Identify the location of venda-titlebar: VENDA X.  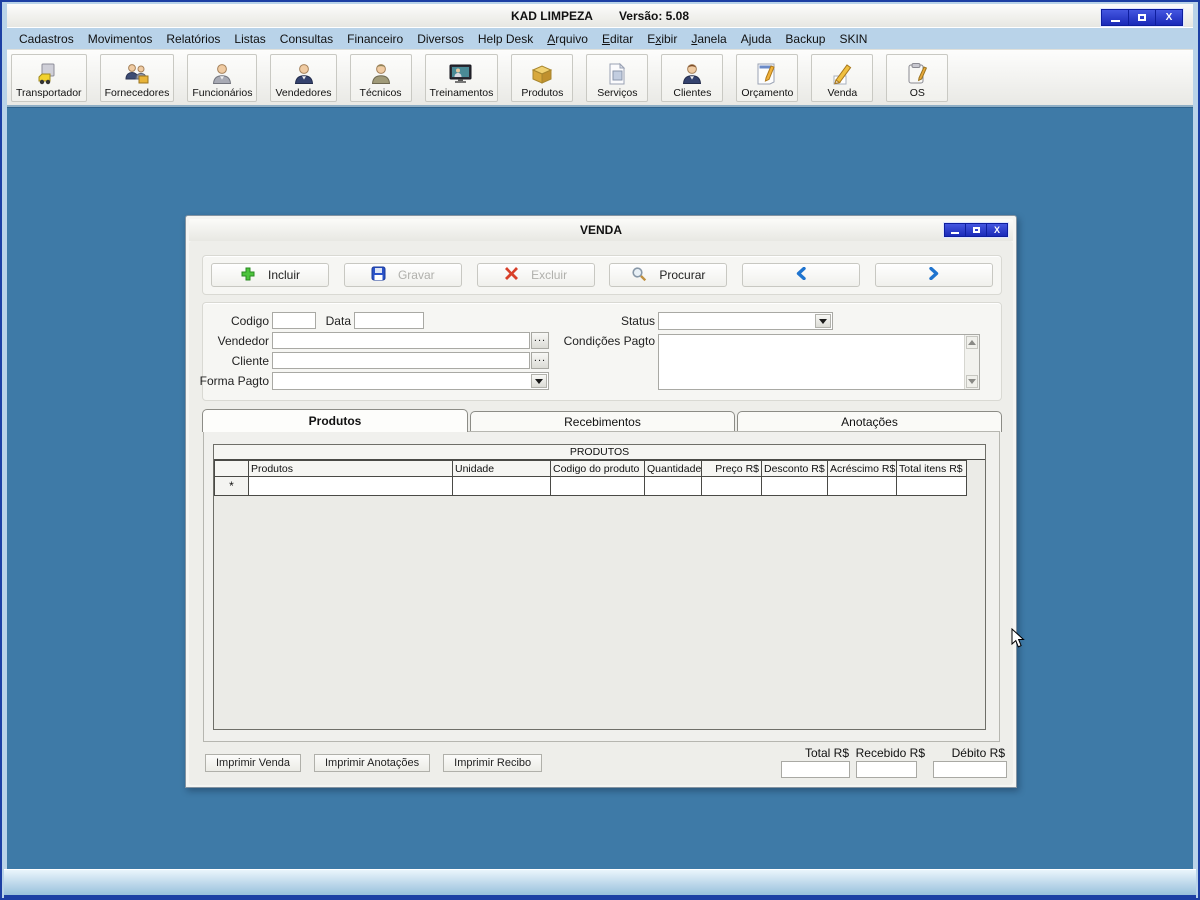
(601, 230).